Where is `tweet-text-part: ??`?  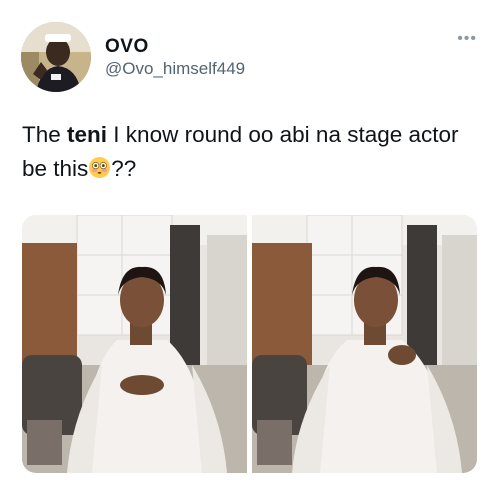 tweet-text-part: ?? is located at coordinates (124, 168).